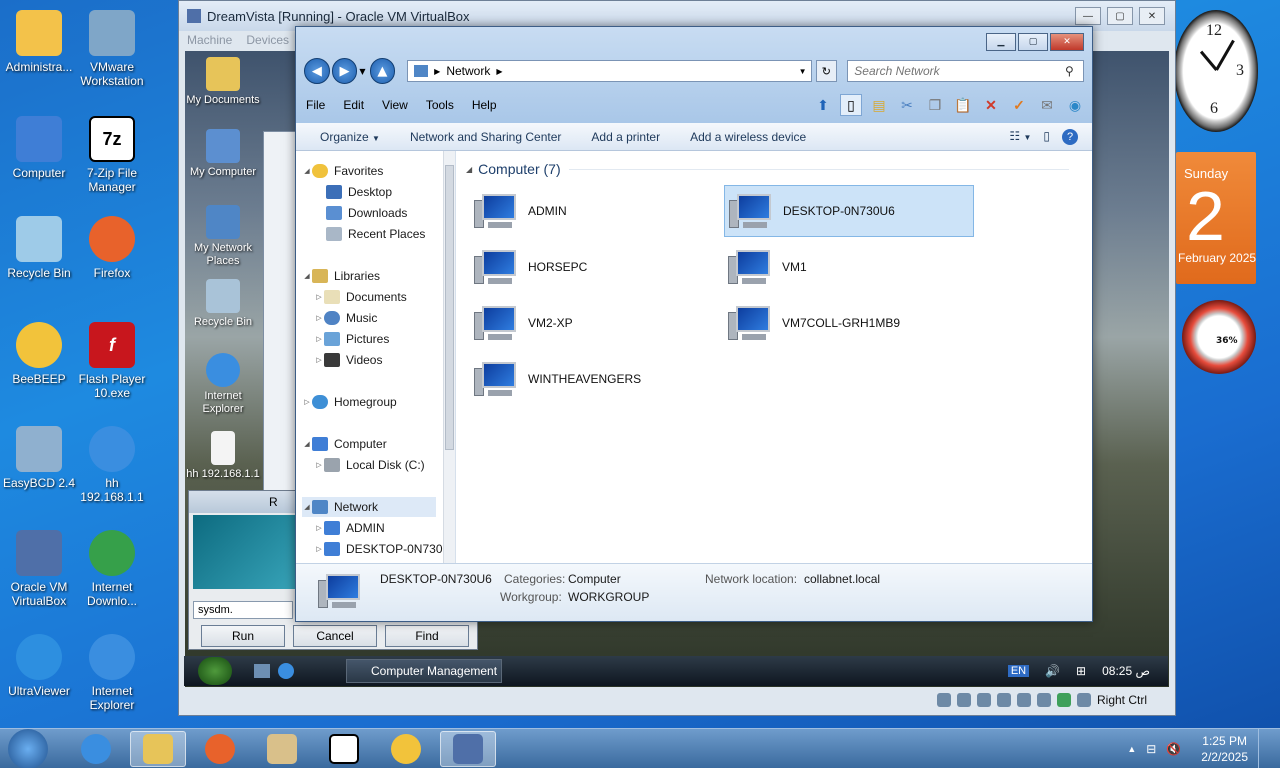  What do you see at coordinates (384, 318) in the screenshot?
I see `nav-music: ▷ Music` at bounding box center [384, 318].